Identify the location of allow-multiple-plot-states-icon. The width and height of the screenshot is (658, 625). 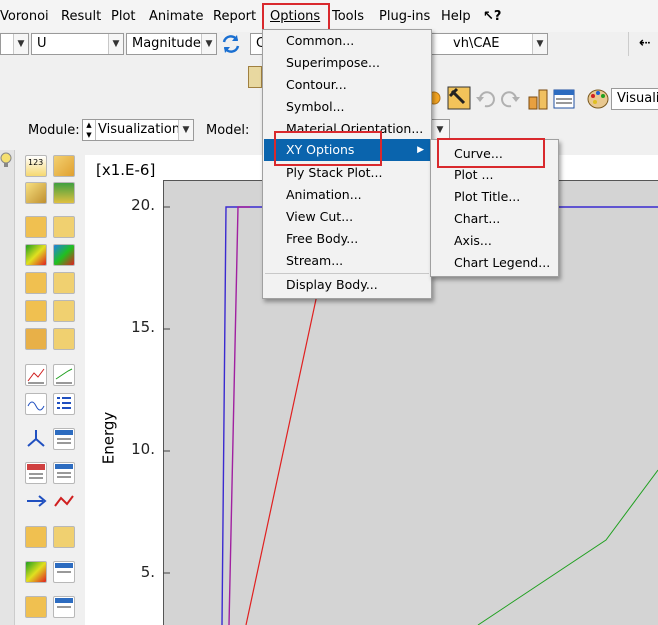
(64, 283).